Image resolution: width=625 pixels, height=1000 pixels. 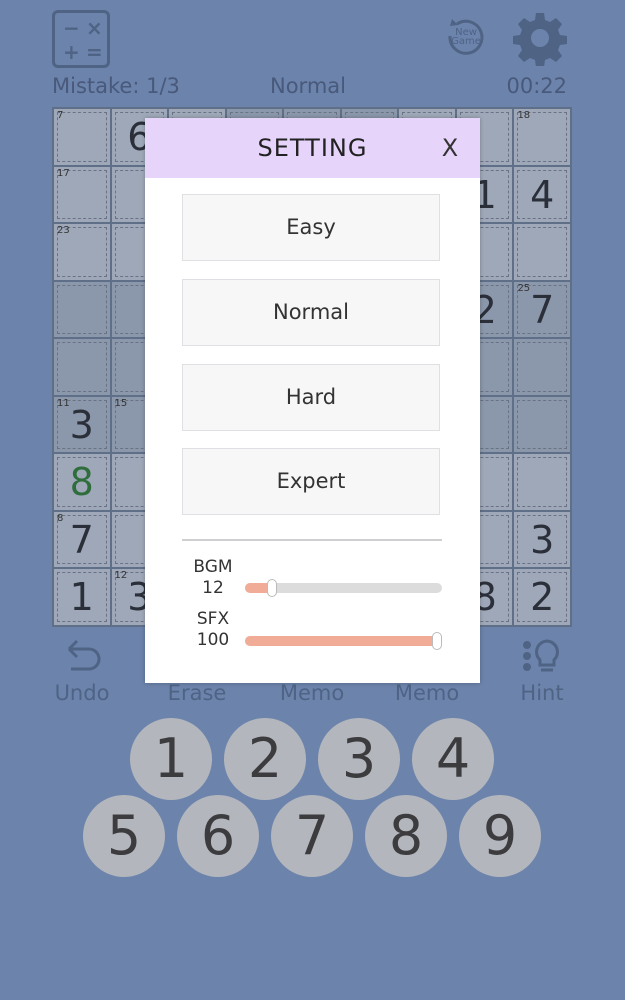 I want to click on new-game-icon: New Game, so click(x=466, y=36).